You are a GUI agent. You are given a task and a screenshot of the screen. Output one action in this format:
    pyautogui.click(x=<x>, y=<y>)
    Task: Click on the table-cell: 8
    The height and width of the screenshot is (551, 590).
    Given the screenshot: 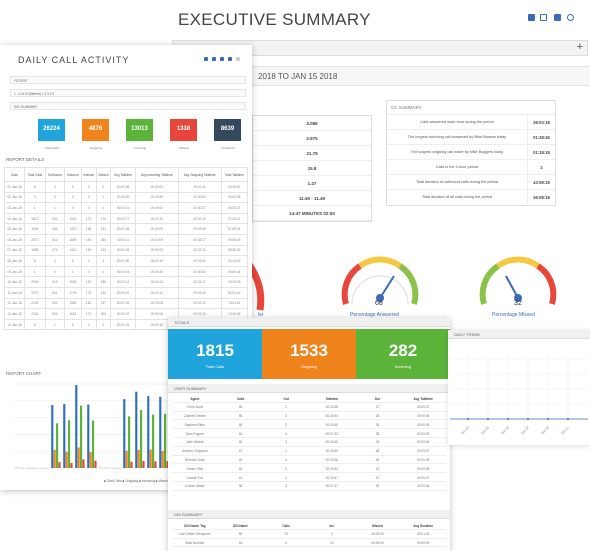 What is the action you would take?
    pyautogui.click(x=35, y=187)
    